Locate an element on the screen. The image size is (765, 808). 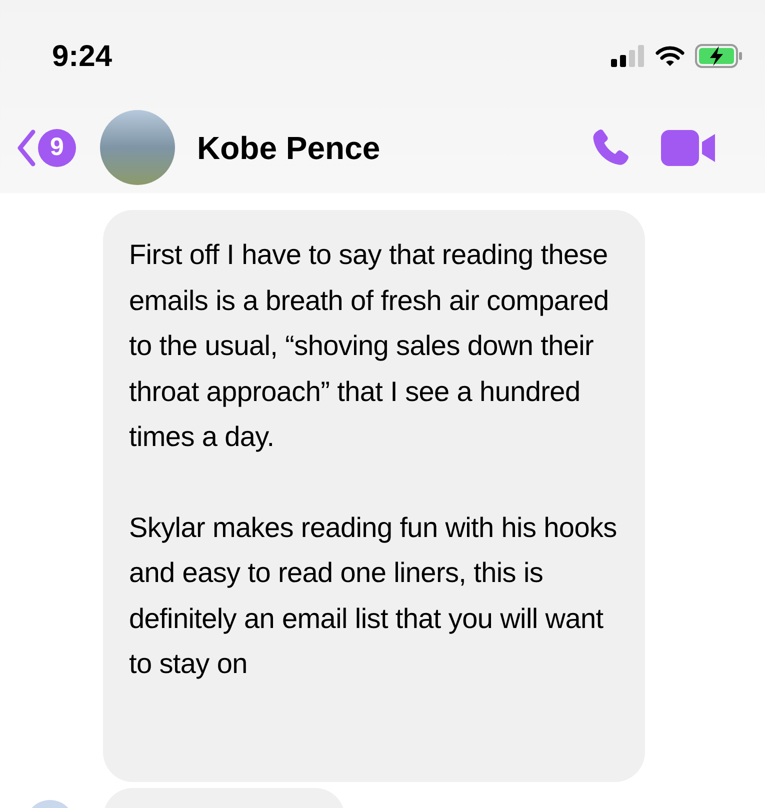
video-camera-icon is located at coordinates (689, 148).